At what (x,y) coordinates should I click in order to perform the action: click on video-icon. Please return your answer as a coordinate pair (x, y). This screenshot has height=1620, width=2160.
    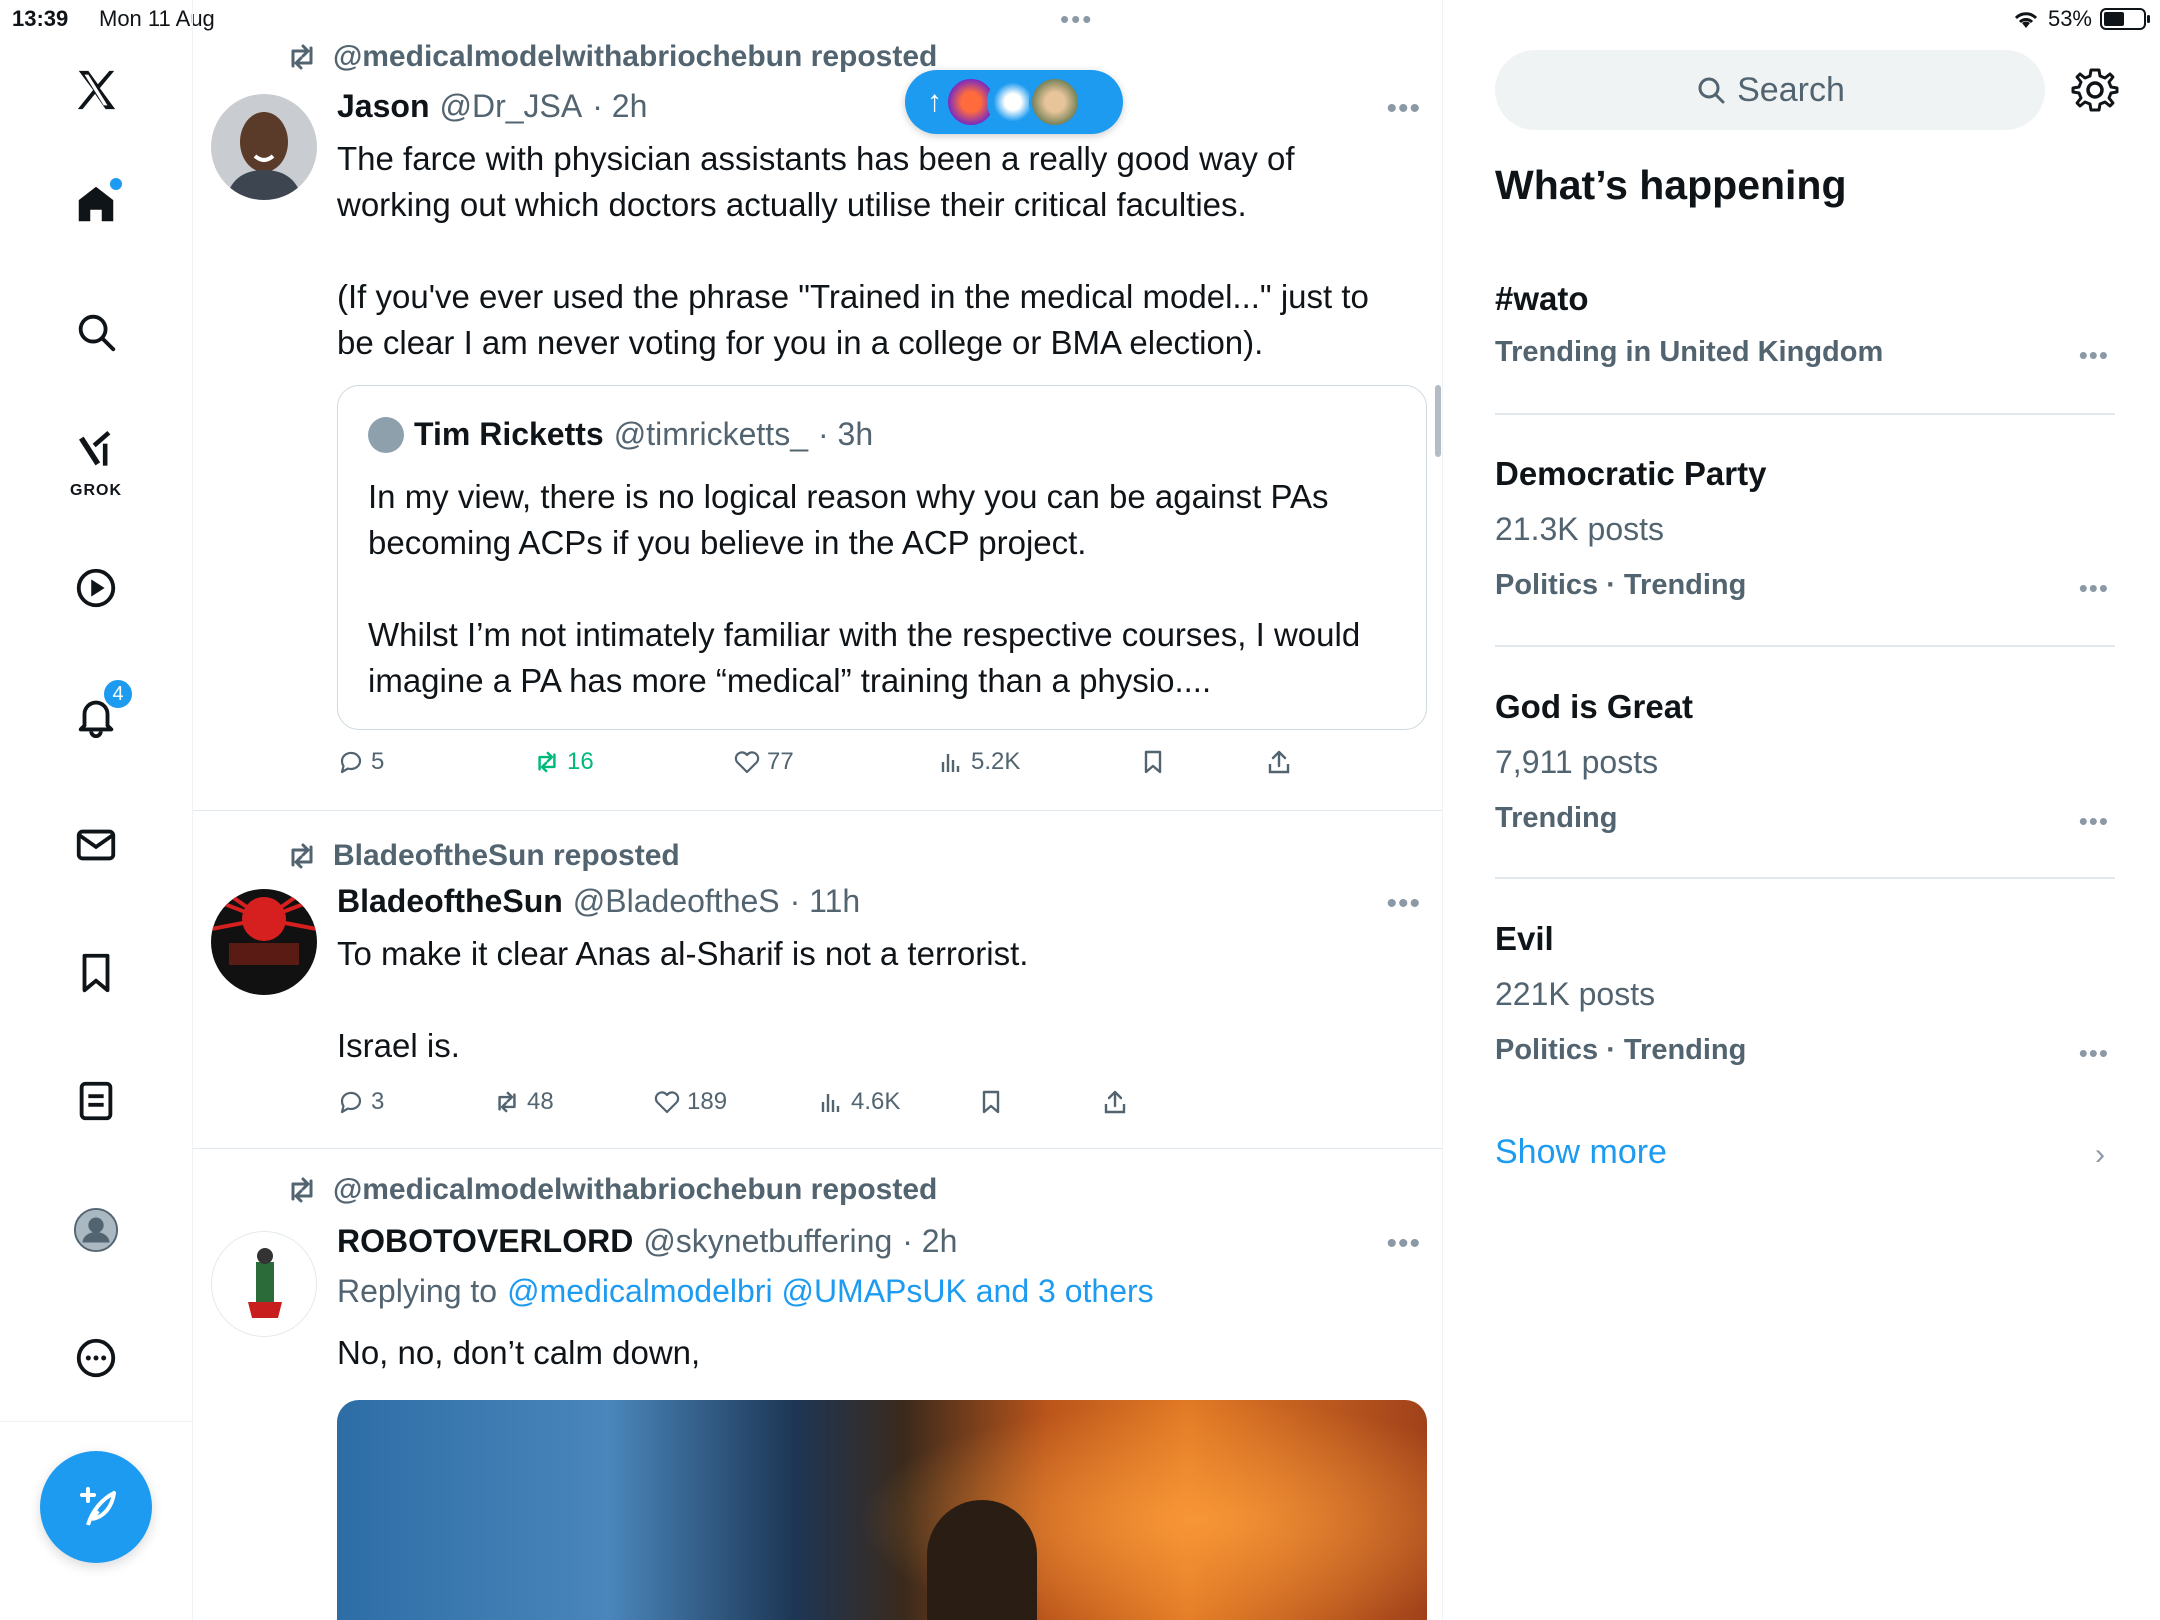
    Looking at the image, I should click on (96, 588).